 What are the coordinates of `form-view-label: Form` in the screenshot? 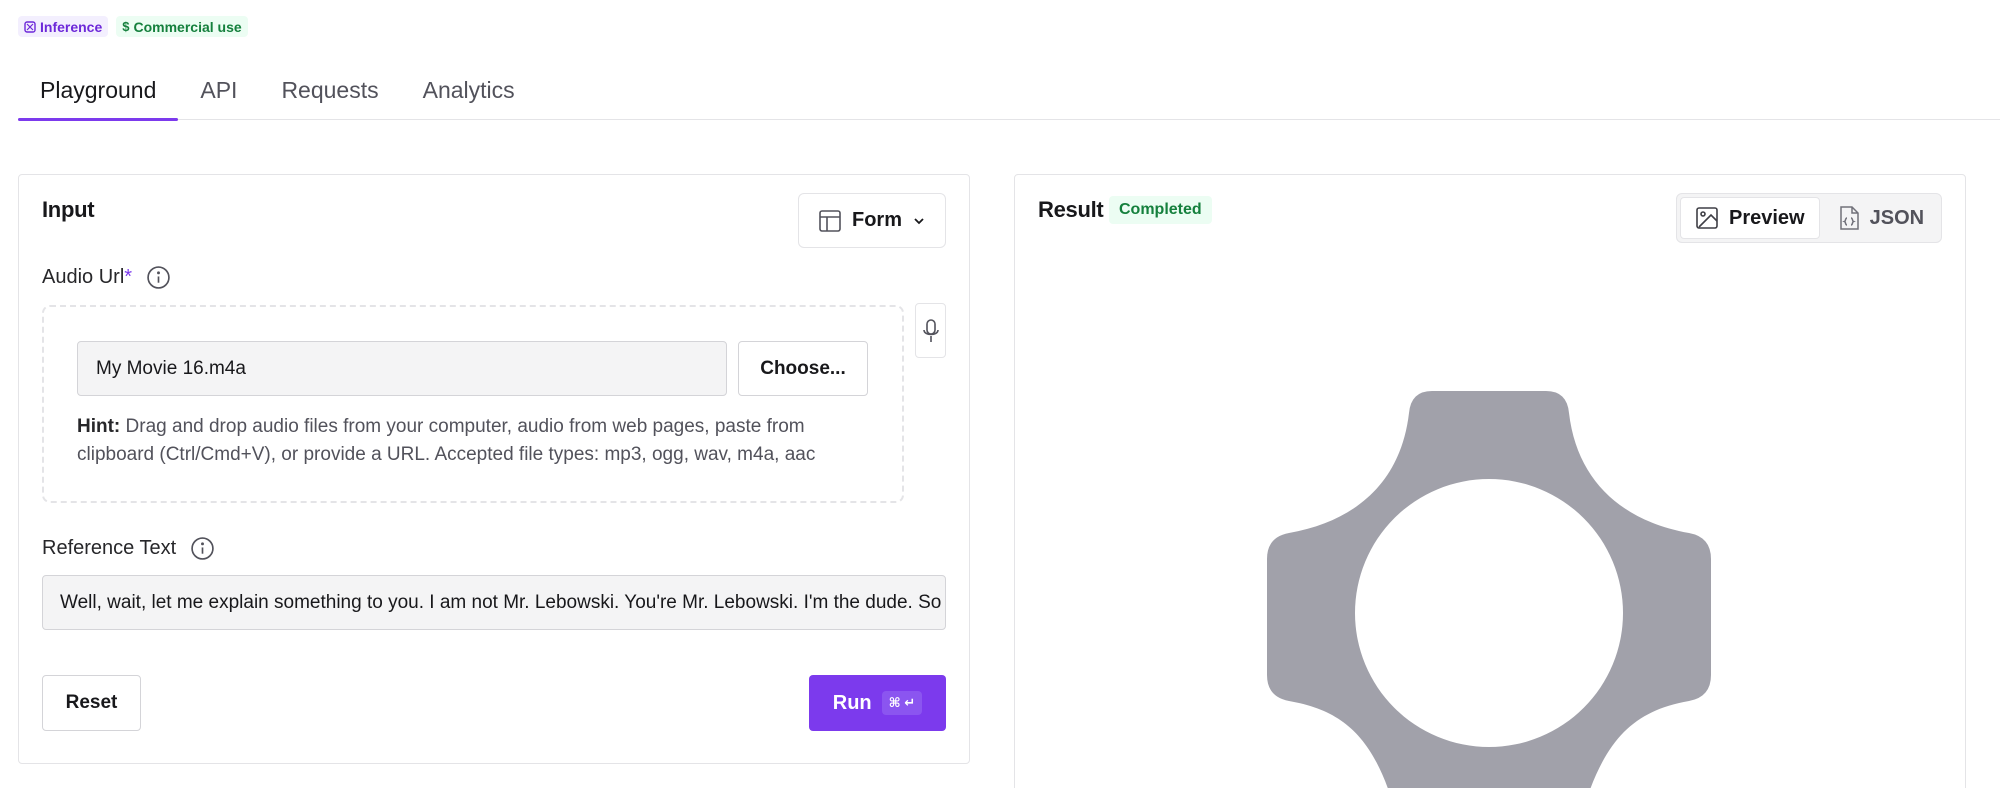 It's located at (877, 220).